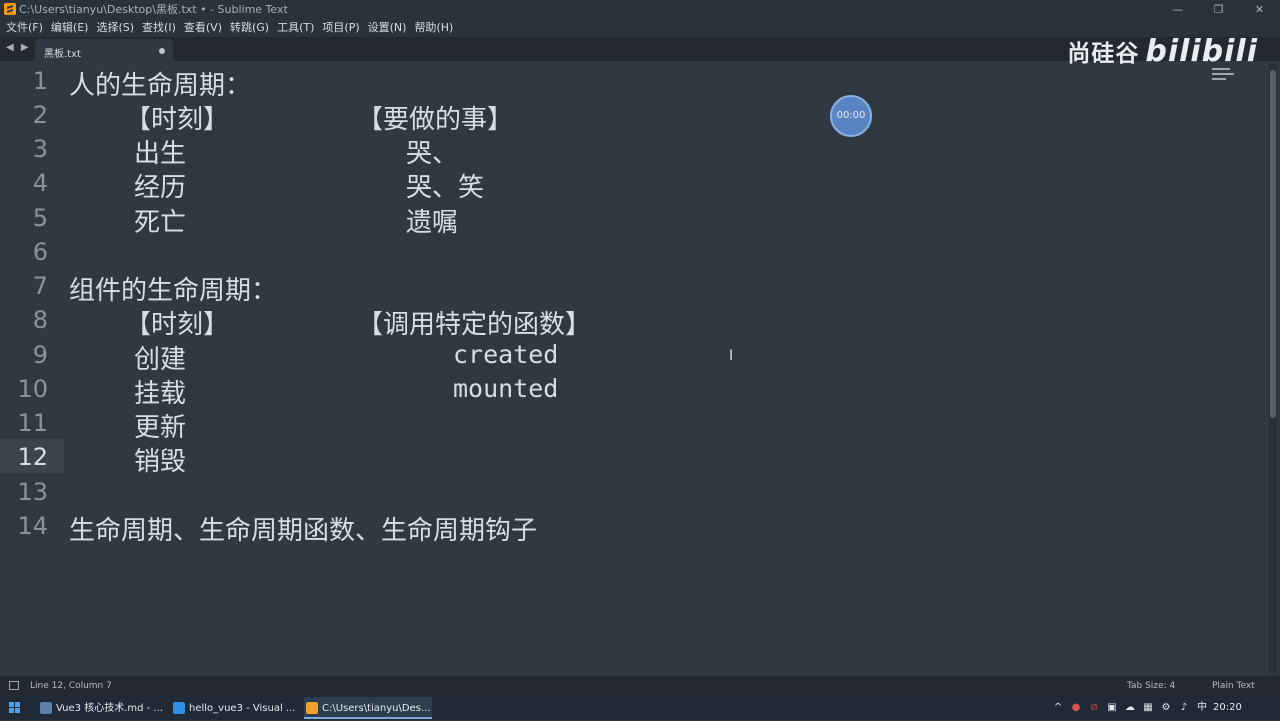 This screenshot has width=1280, height=721. Describe the element at coordinates (40, 252) in the screenshot. I see `line-number: 6` at that location.